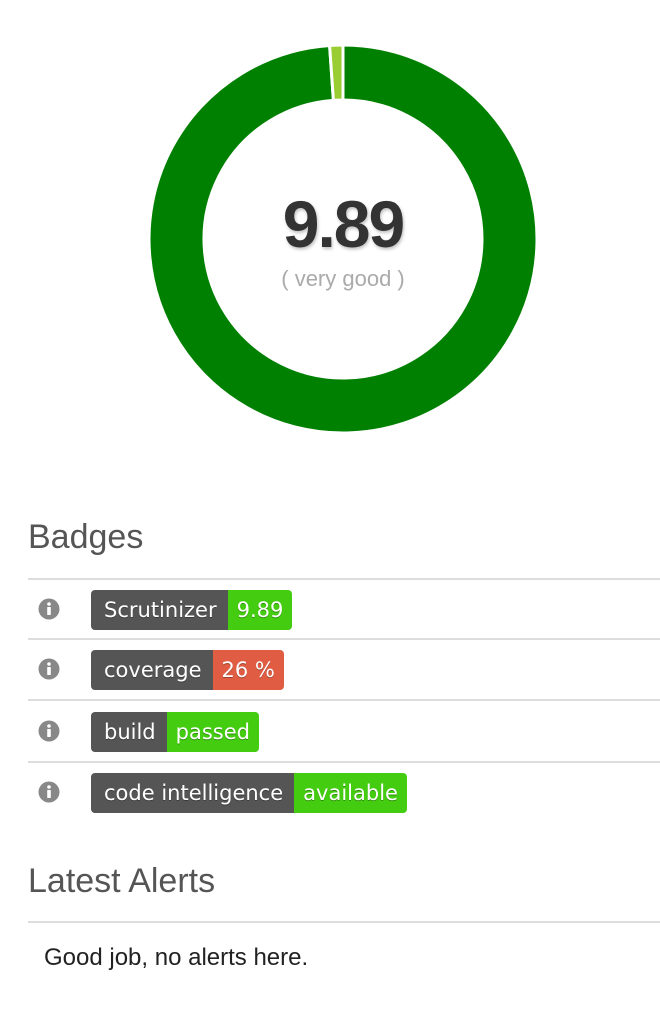 The height and width of the screenshot is (1016, 660). Describe the element at coordinates (350, 793) in the screenshot. I see `badge-value: available` at that location.